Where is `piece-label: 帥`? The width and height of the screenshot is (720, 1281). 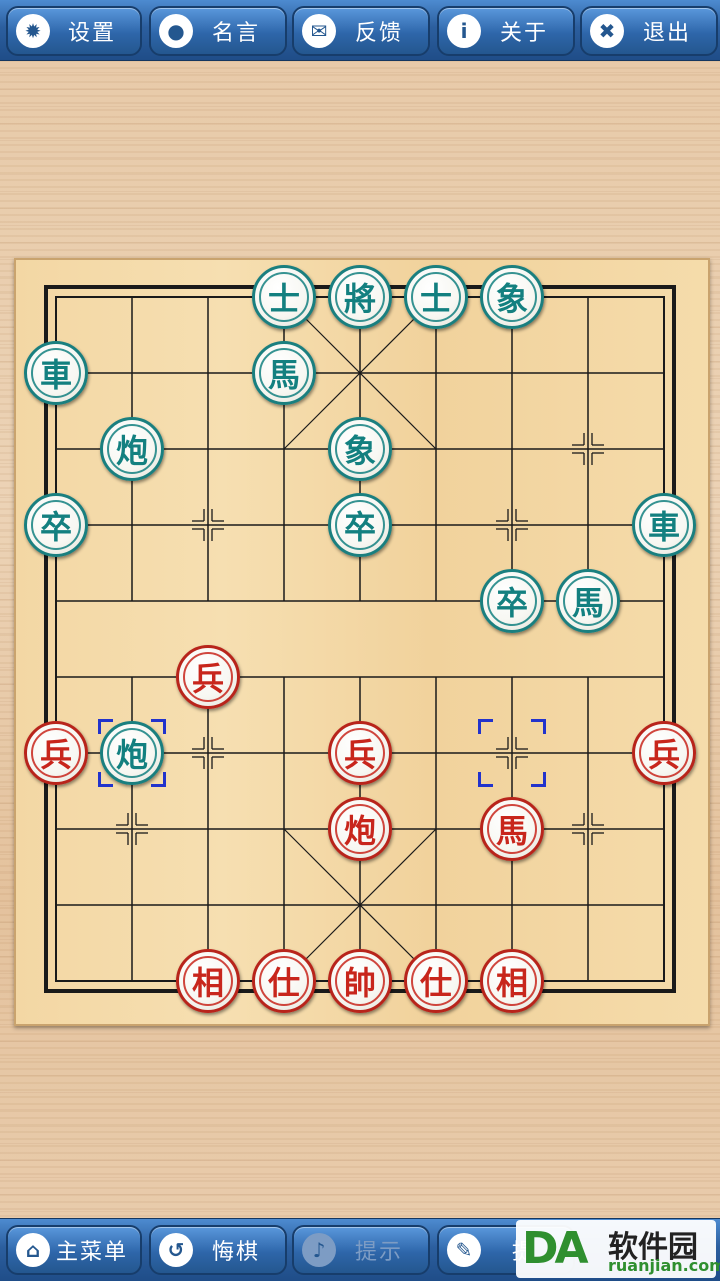
piece-label: 帥 is located at coordinates (359, 983).